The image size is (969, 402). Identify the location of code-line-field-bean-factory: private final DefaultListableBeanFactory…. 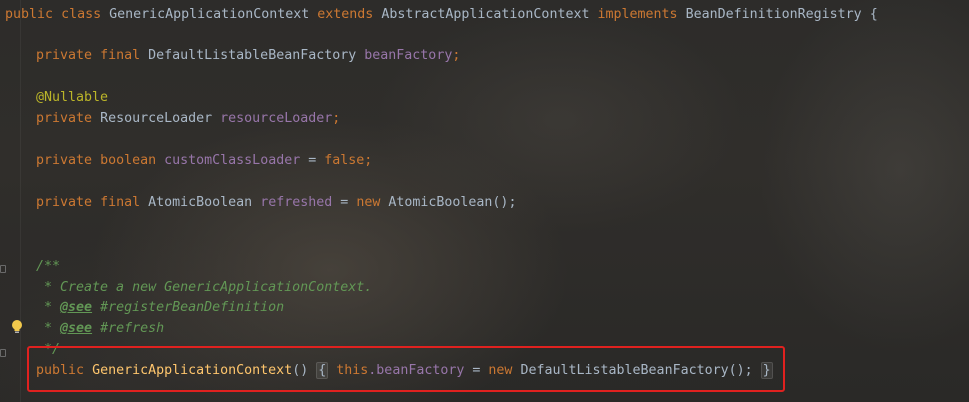
(248, 55).